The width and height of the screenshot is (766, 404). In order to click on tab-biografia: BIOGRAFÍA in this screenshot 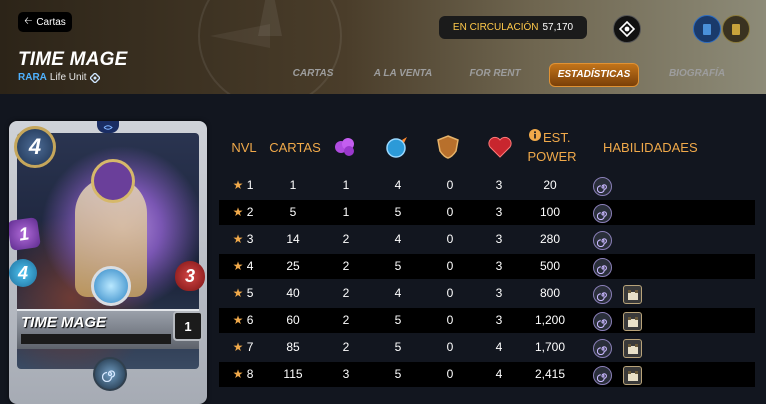, I will do `click(697, 74)`.